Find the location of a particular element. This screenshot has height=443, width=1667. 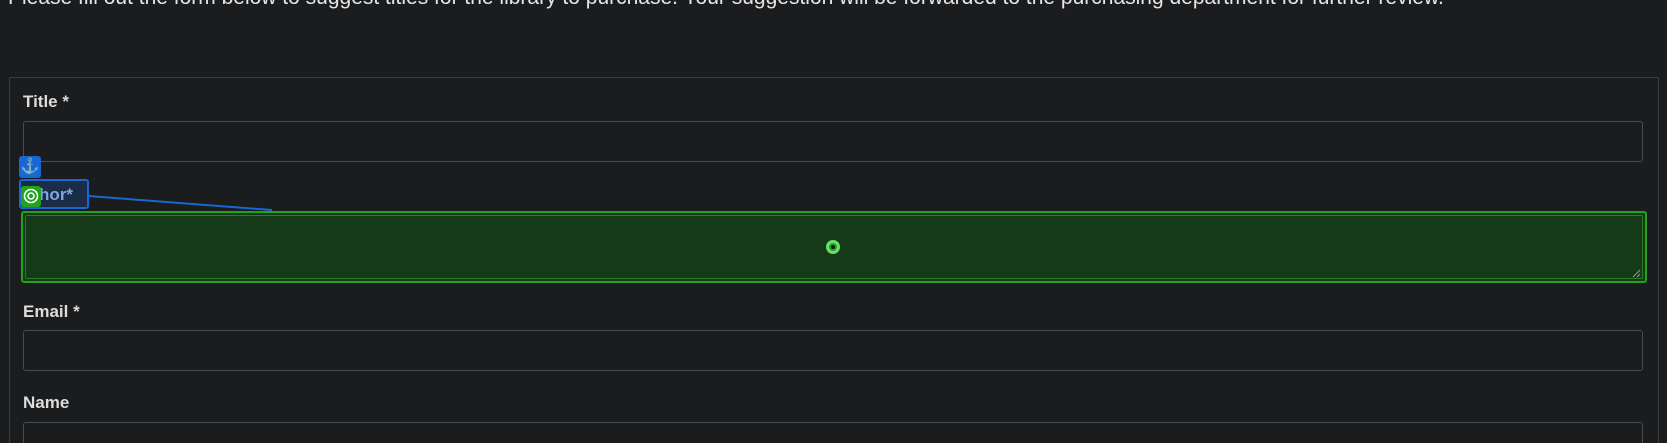

title-input is located at coordinates (833, 141).